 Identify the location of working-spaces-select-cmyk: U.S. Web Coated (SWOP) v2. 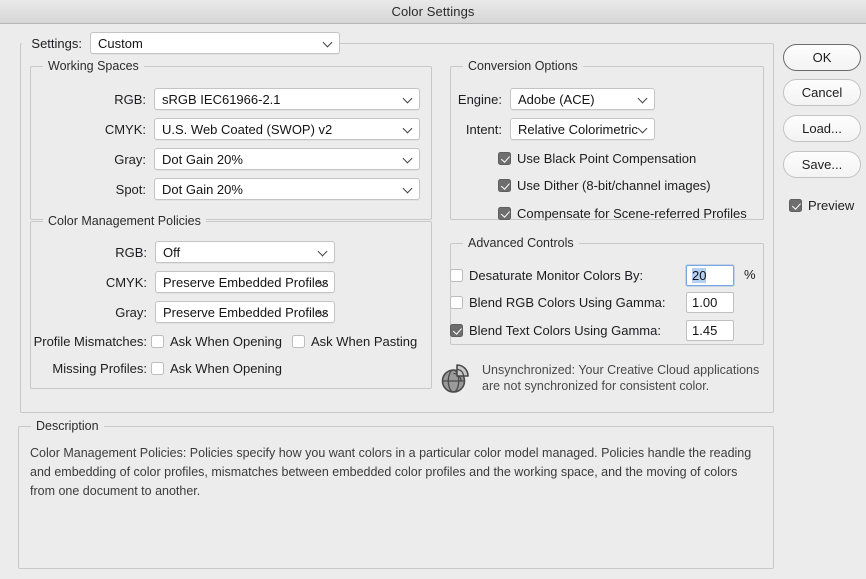
(287, 129).